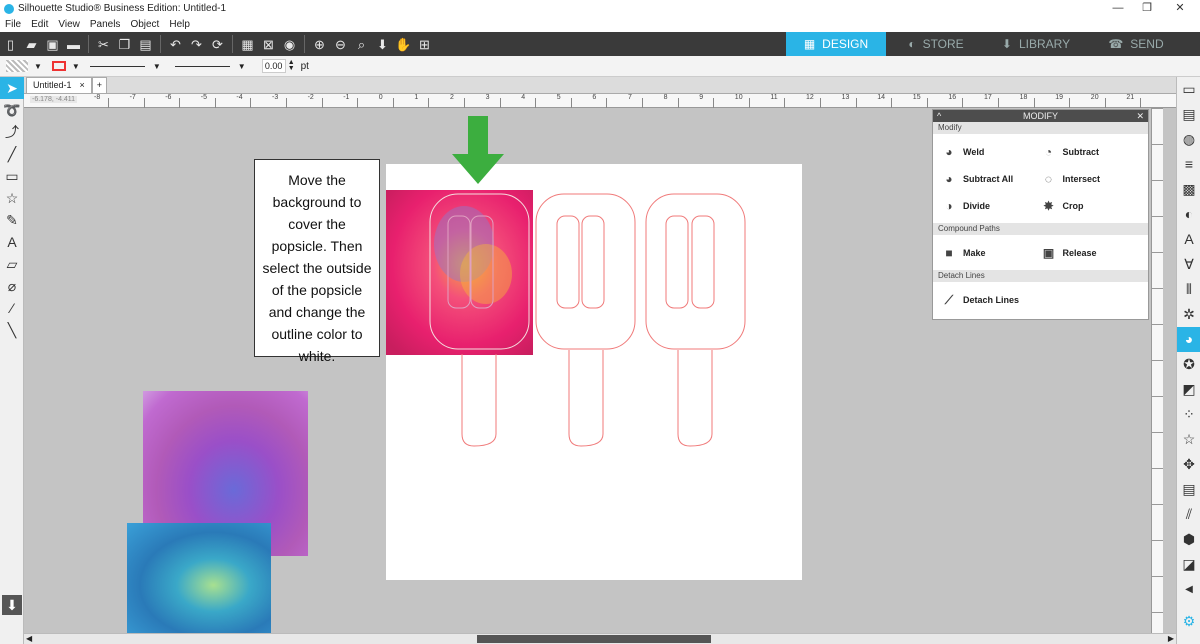 The width and height of the screenshot is (1200, 644). What do you see at coordinates (268, 44) in the screenshot?
I see `ungroup-icon: ⊠` at bounding box center [268, 44].